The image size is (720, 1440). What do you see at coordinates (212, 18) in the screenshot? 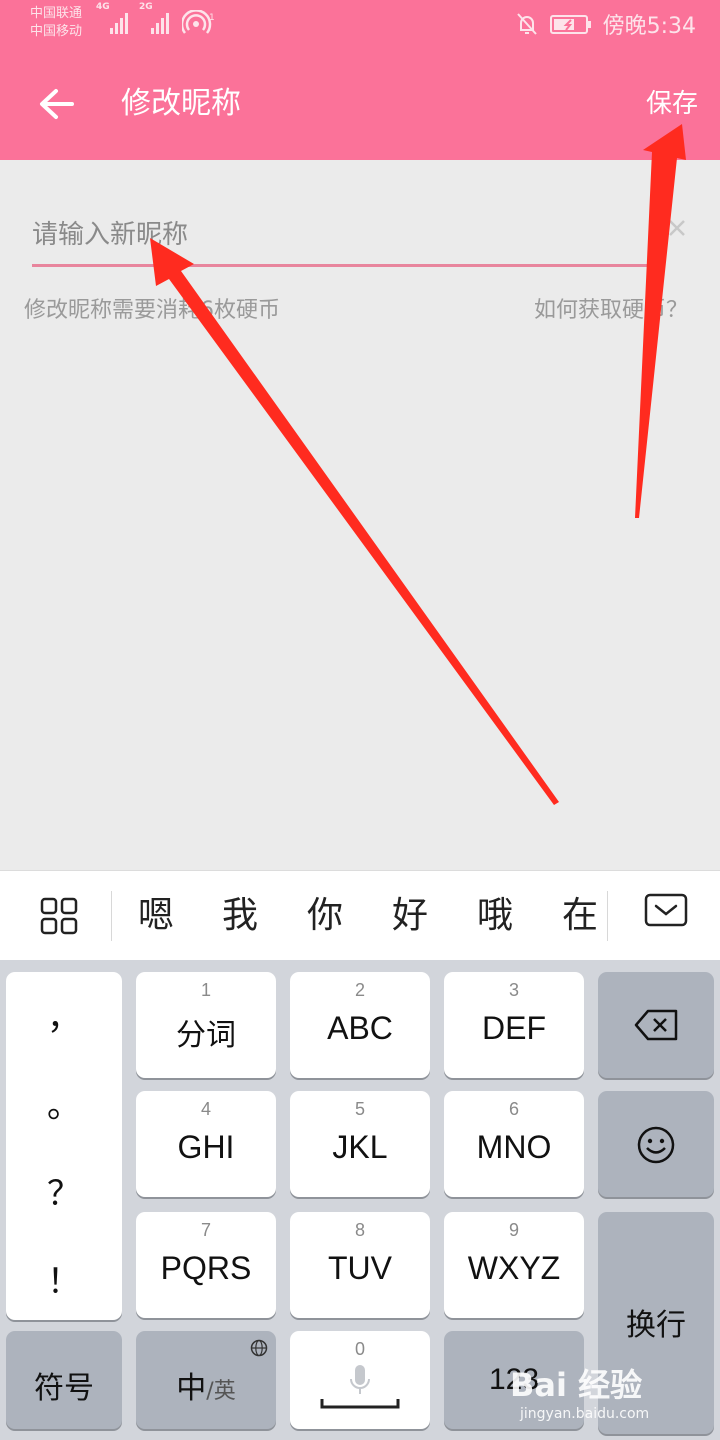
I see `svg-text: 1` at bounding box center [212, 18].